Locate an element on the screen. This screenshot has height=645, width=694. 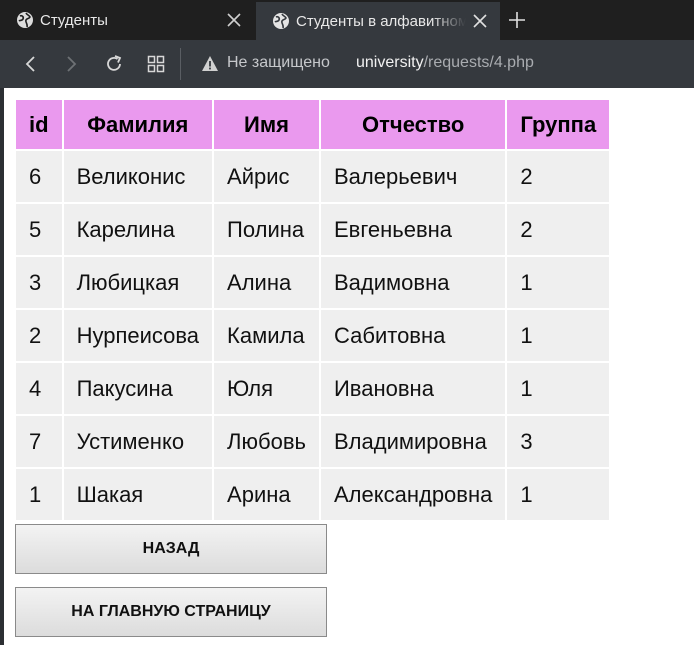
back-button: НАЗАД is located at coordinates (171, 549).